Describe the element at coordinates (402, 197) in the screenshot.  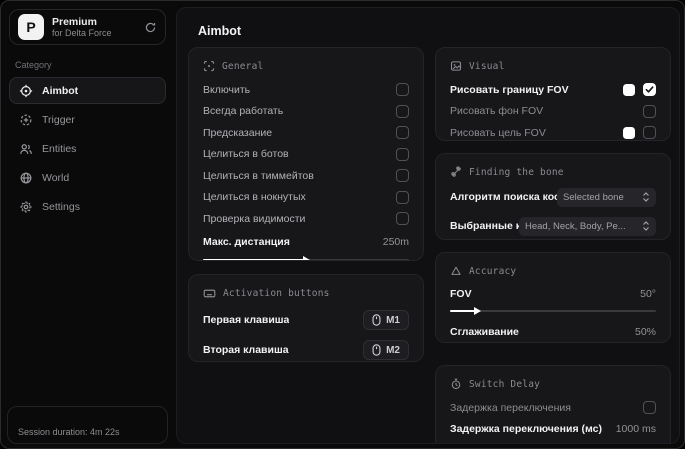
I see `checkbox-target-knocked` at that location.